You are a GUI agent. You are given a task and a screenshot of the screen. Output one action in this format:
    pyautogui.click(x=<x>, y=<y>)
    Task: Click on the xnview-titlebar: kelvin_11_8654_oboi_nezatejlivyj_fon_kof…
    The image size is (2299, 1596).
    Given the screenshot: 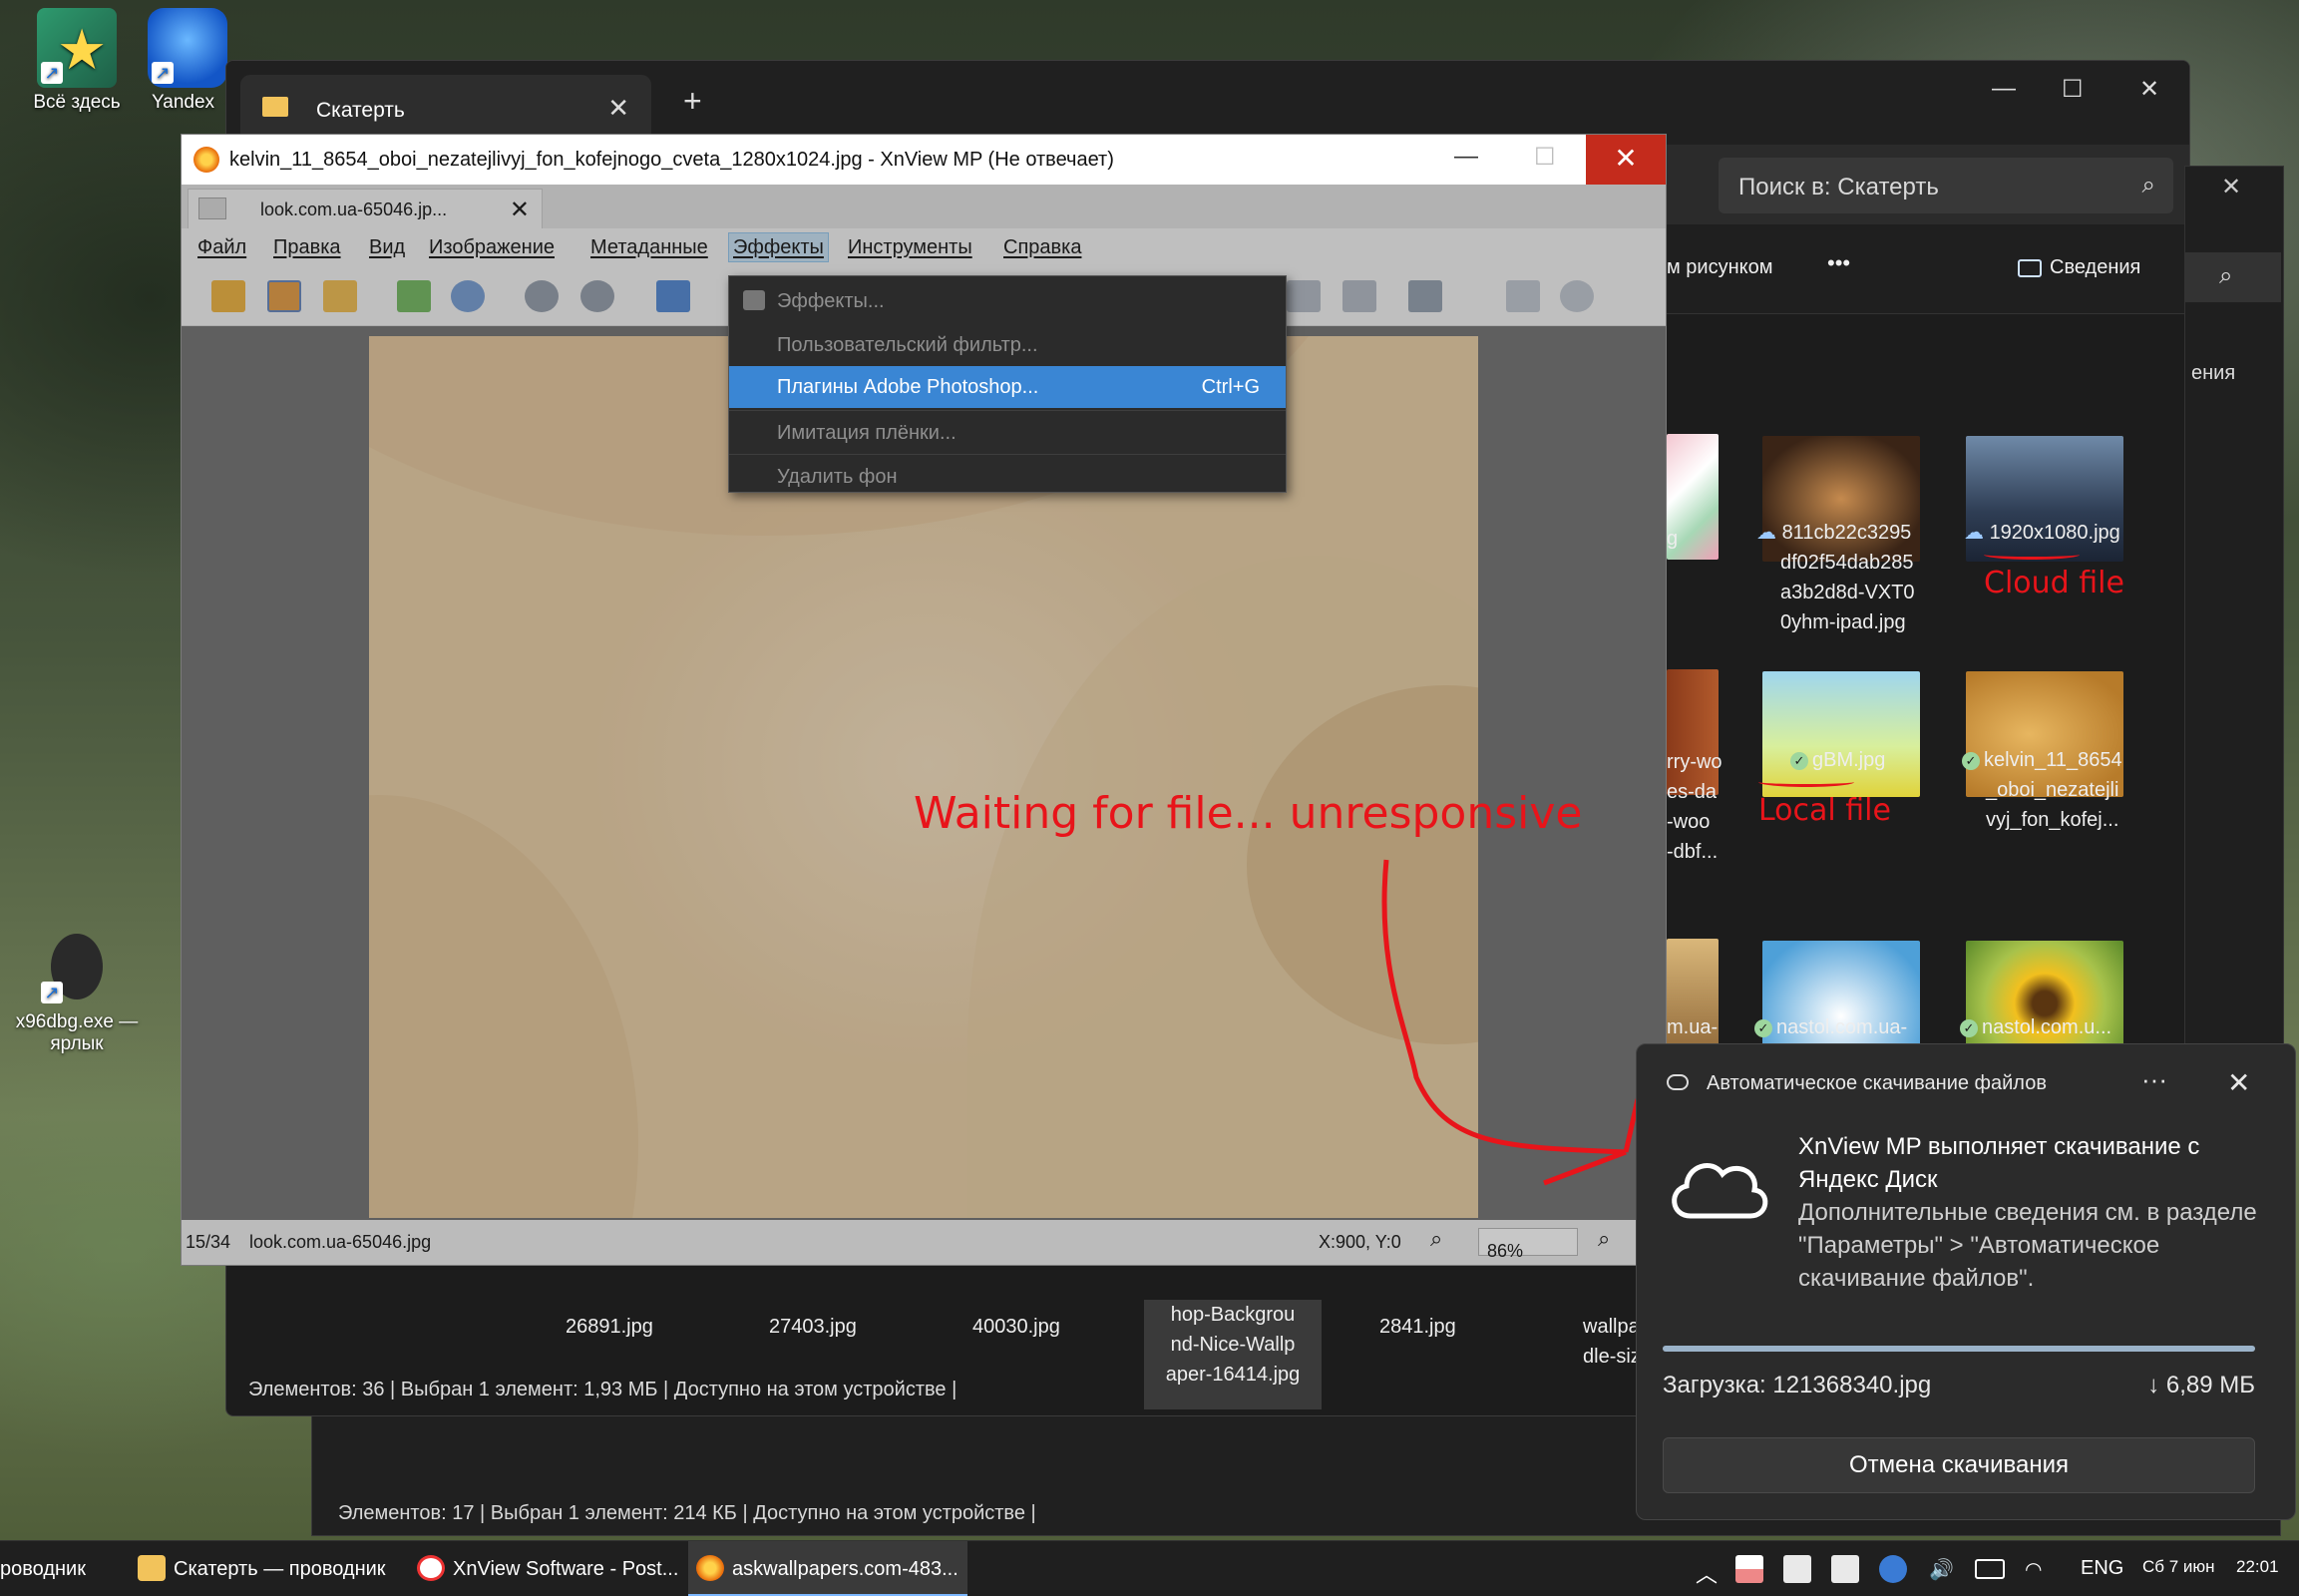 What is the action you would take?
    pyautogui.click(x=924, y=160)
    